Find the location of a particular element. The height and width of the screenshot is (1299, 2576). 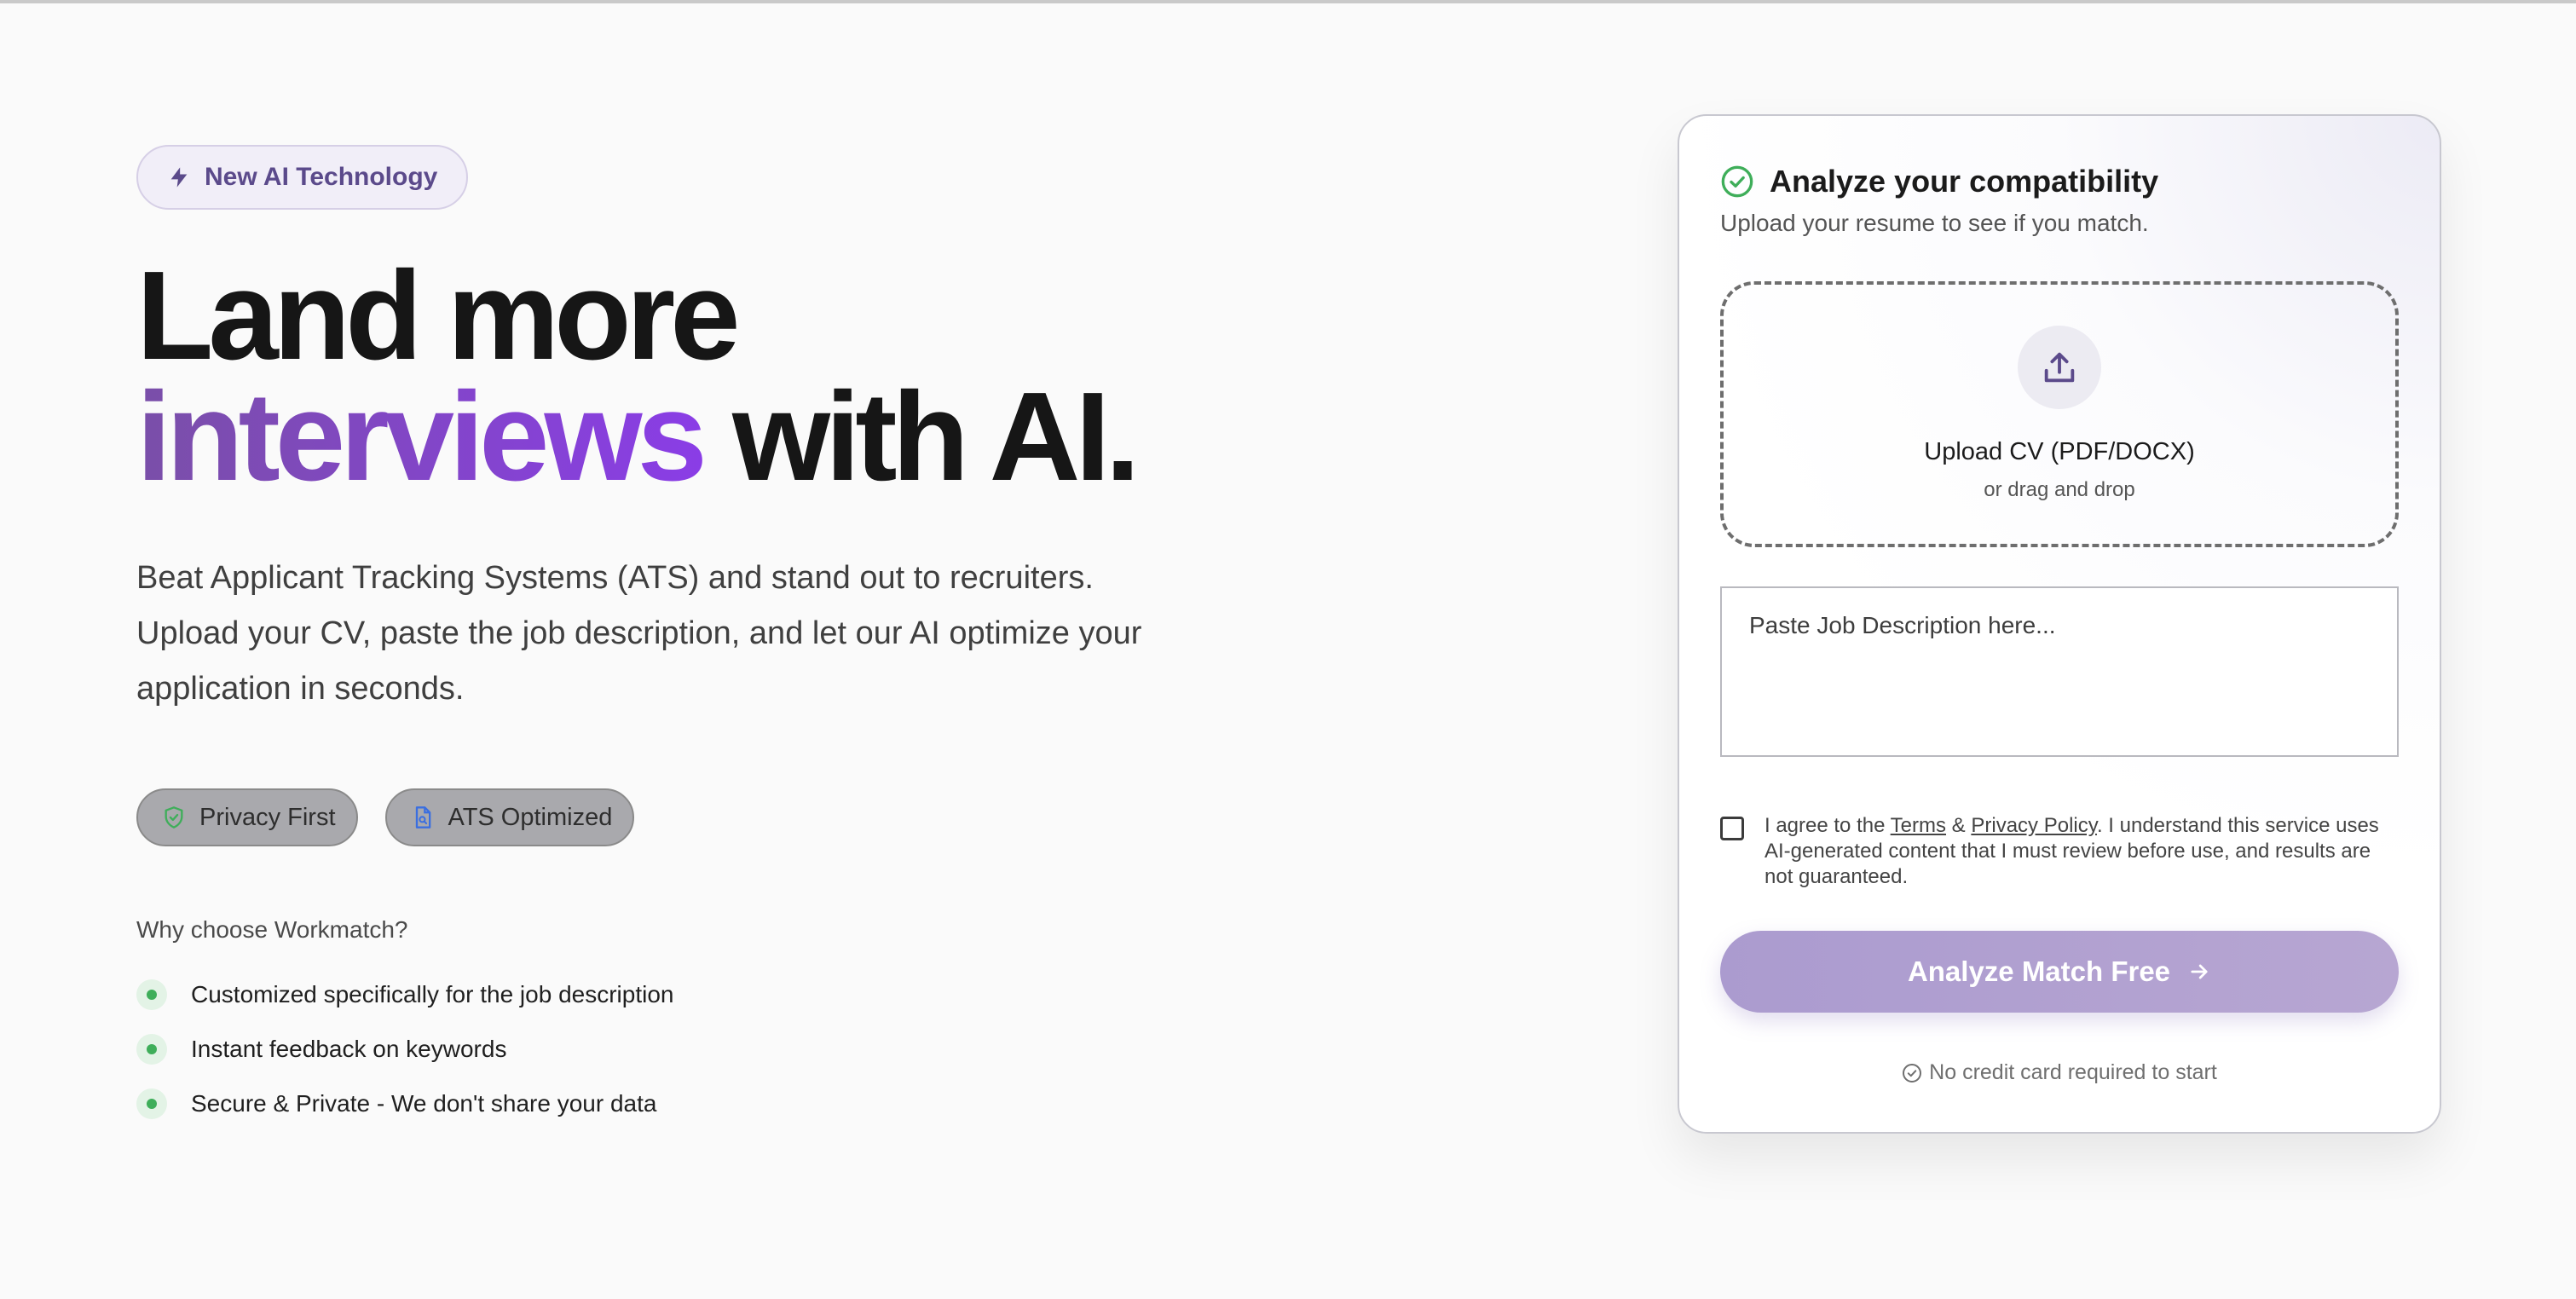

shield-check-icon is located at coordinates (174, 817).